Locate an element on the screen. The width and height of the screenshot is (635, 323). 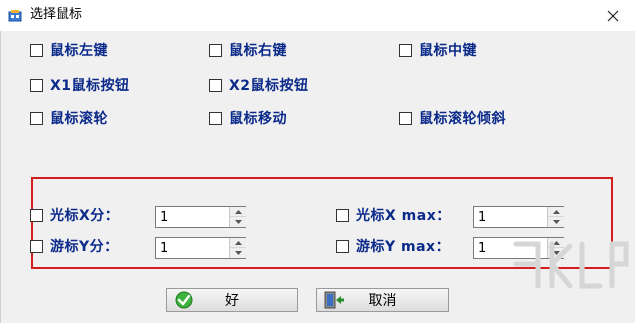
checkbox-middle-button: 鼠标中键 is located at coordinates (438, 50).